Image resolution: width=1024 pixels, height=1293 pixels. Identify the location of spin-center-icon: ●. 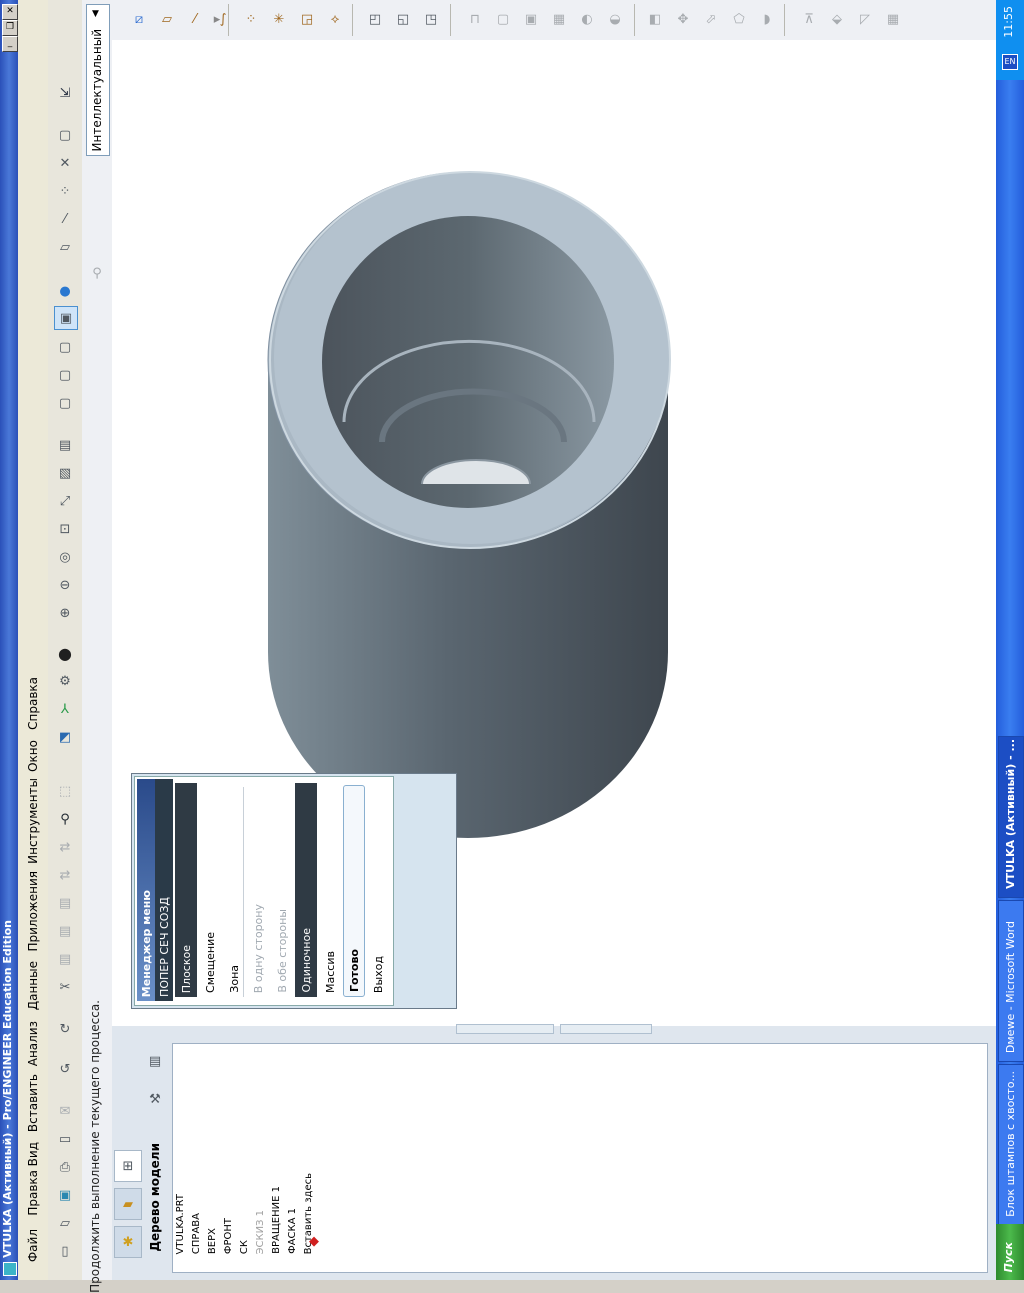
(65, 291).